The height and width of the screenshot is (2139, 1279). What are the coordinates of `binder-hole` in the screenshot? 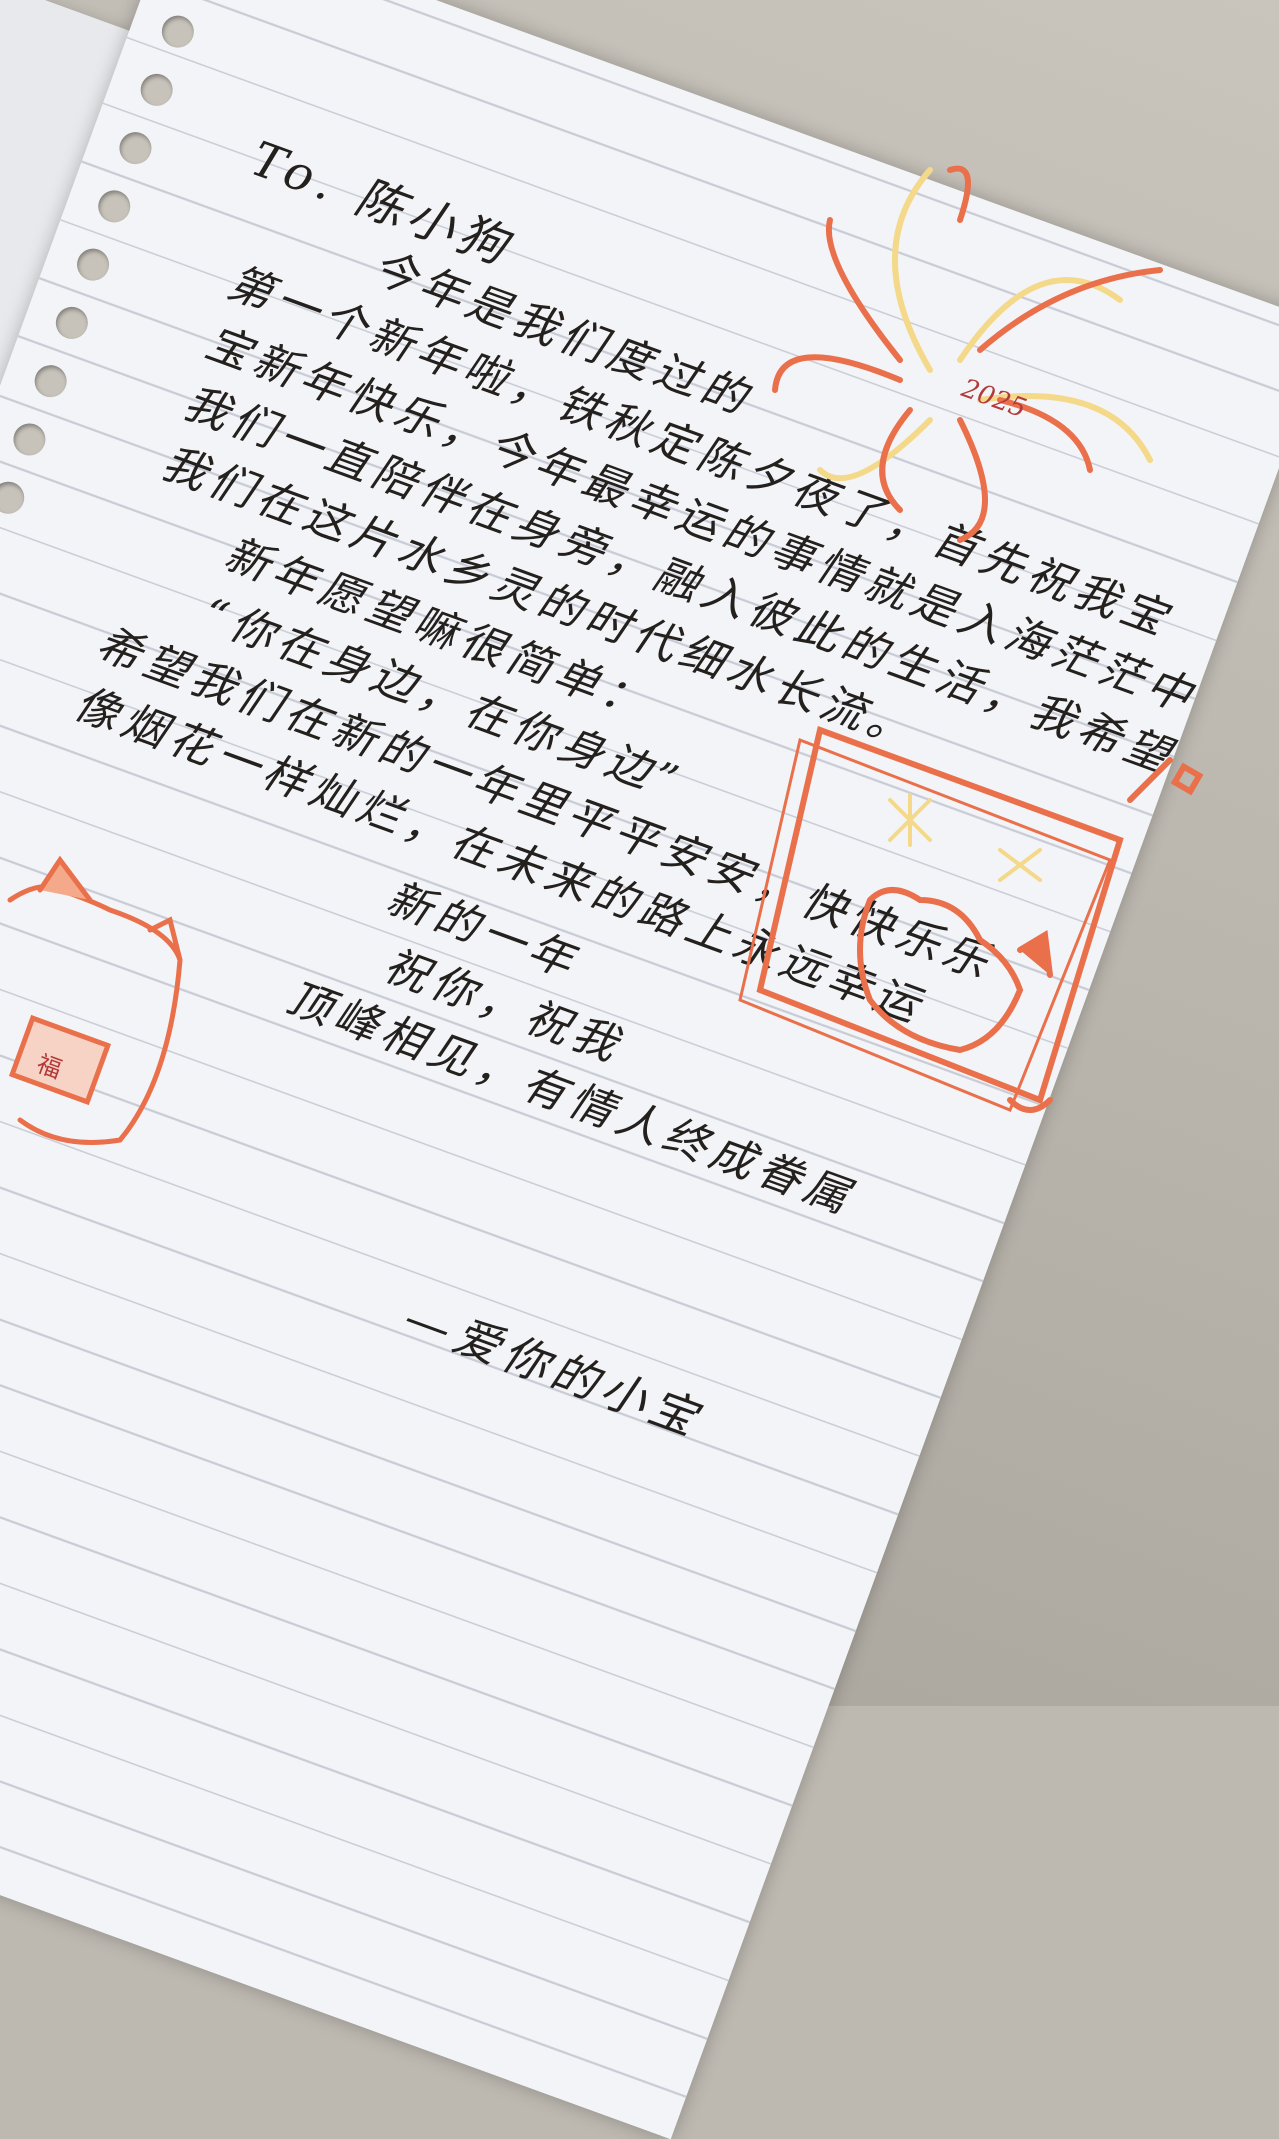 It's located at (14, 498).